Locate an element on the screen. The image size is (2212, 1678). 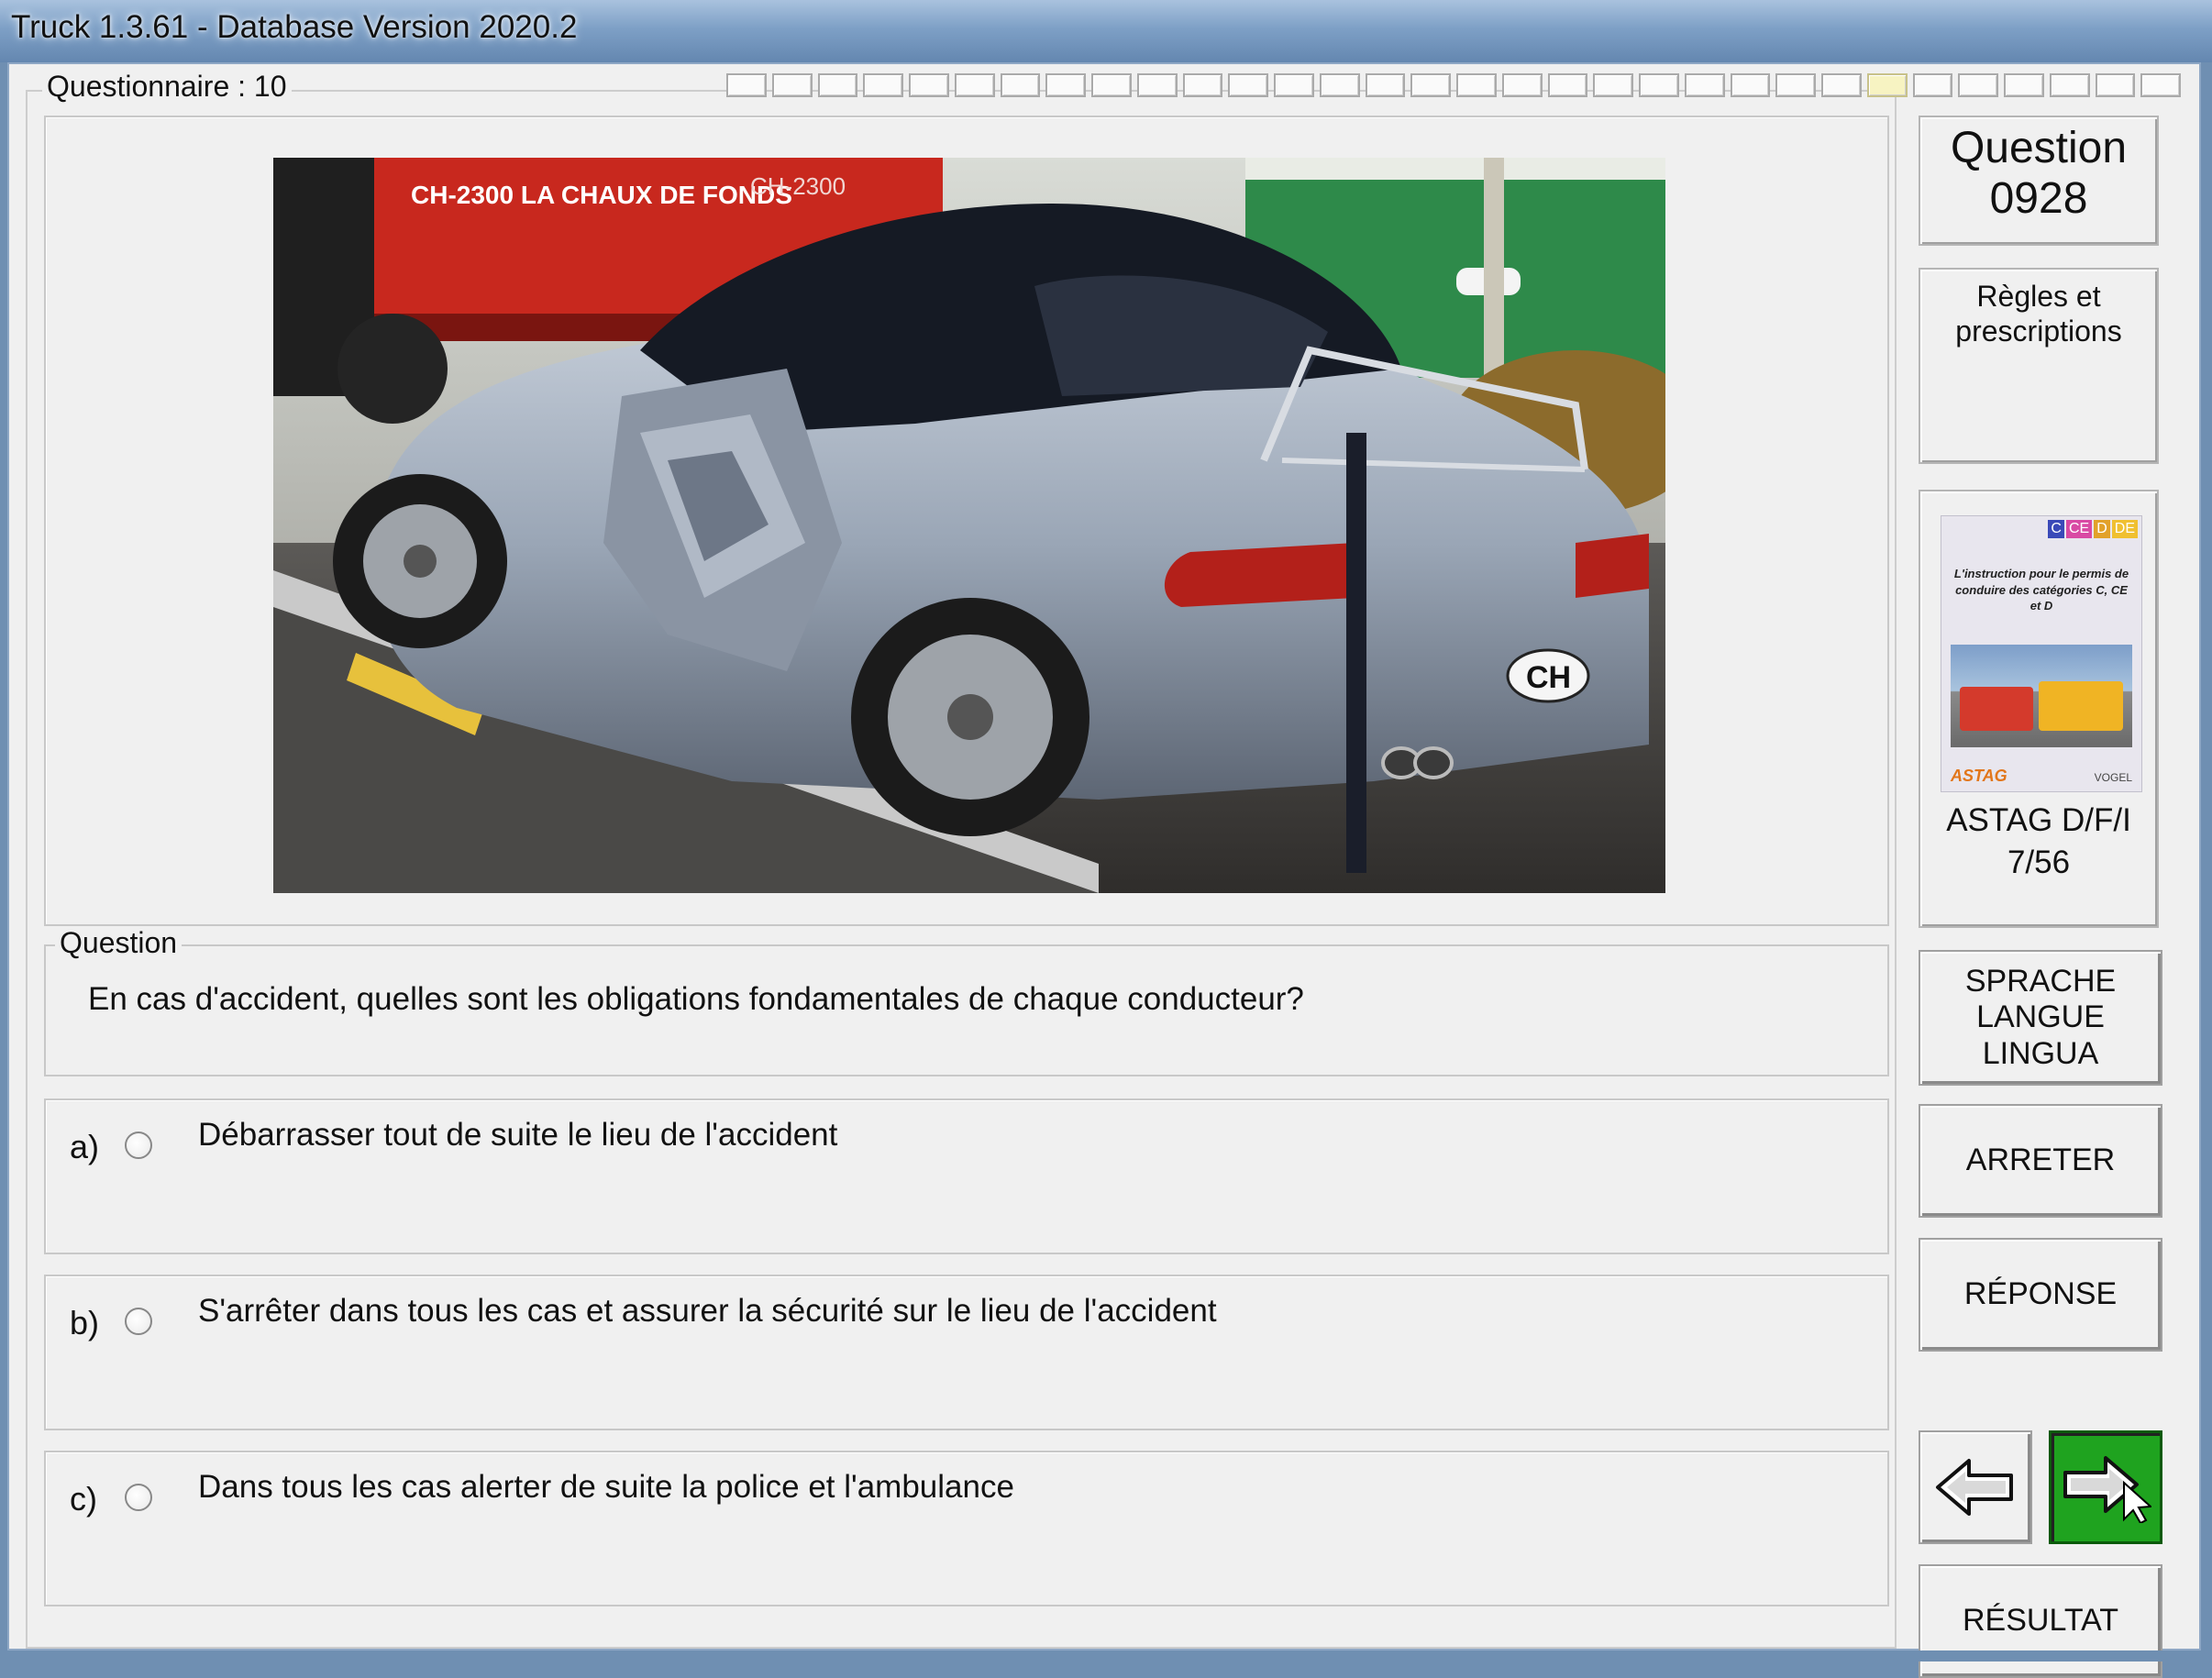
question-number-box: Question 0928 is located at coordinates (2039, 181).